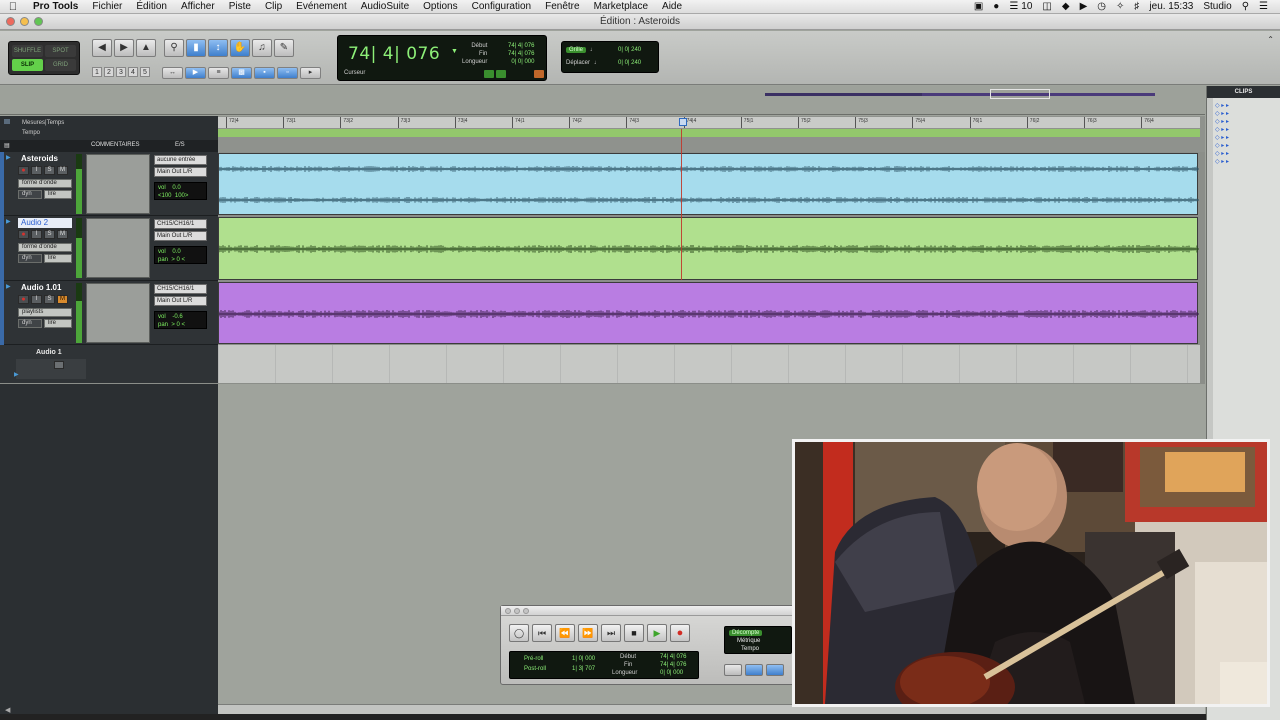  What do you see at coordinates (218, 48) in the screenshot?
I see `selector-tool-icon: ↕` at bounding box center [218, 48].